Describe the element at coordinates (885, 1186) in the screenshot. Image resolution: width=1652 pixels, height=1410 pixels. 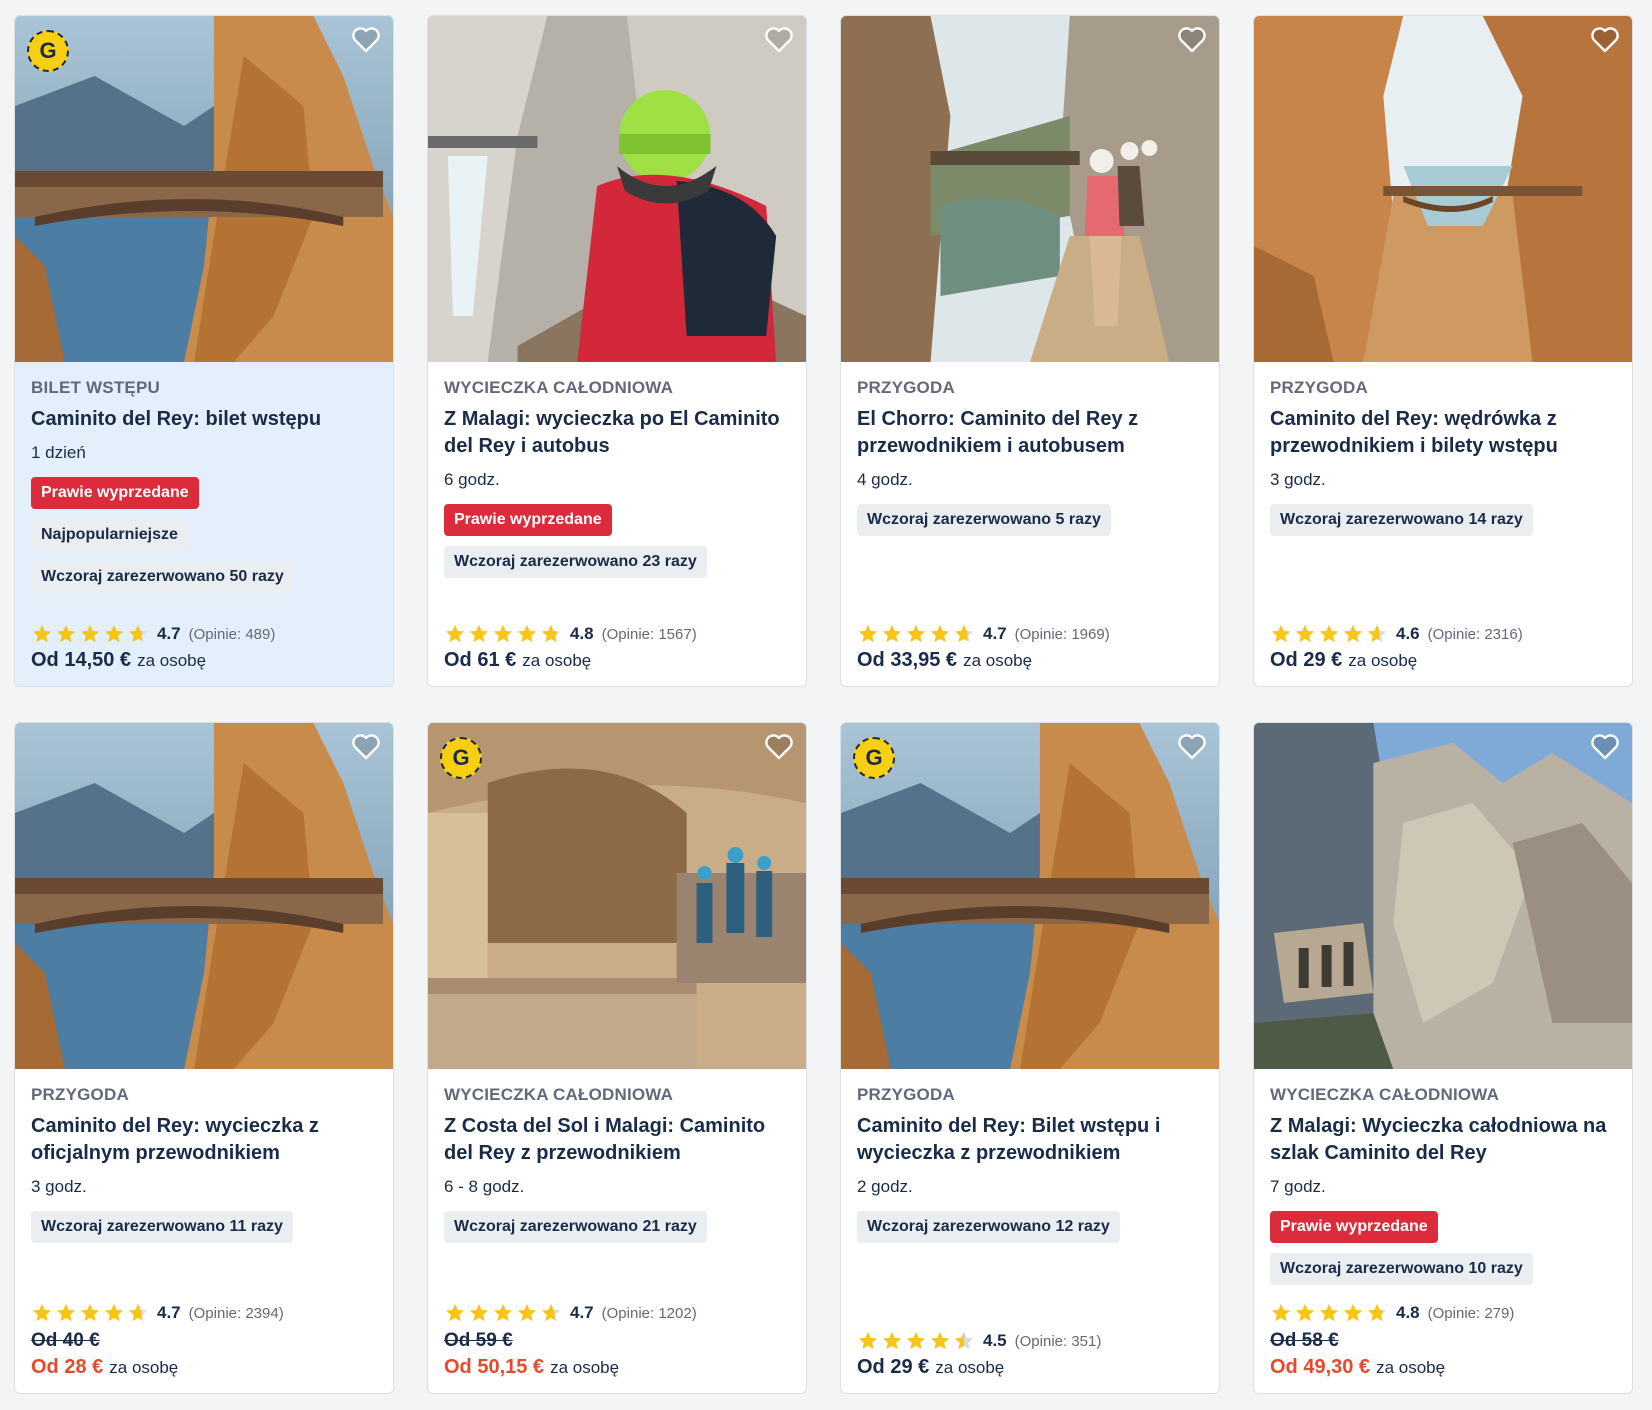
I see `activity-duration: 2 godz.` at that location.